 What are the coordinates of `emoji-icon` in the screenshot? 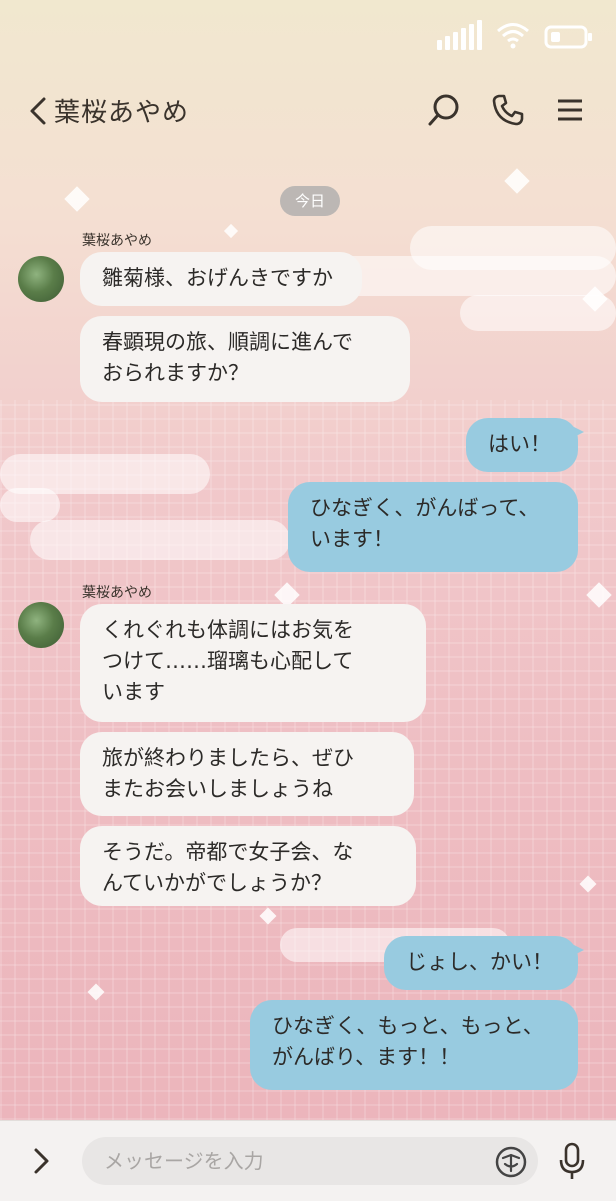 It's located at (511, 1162).